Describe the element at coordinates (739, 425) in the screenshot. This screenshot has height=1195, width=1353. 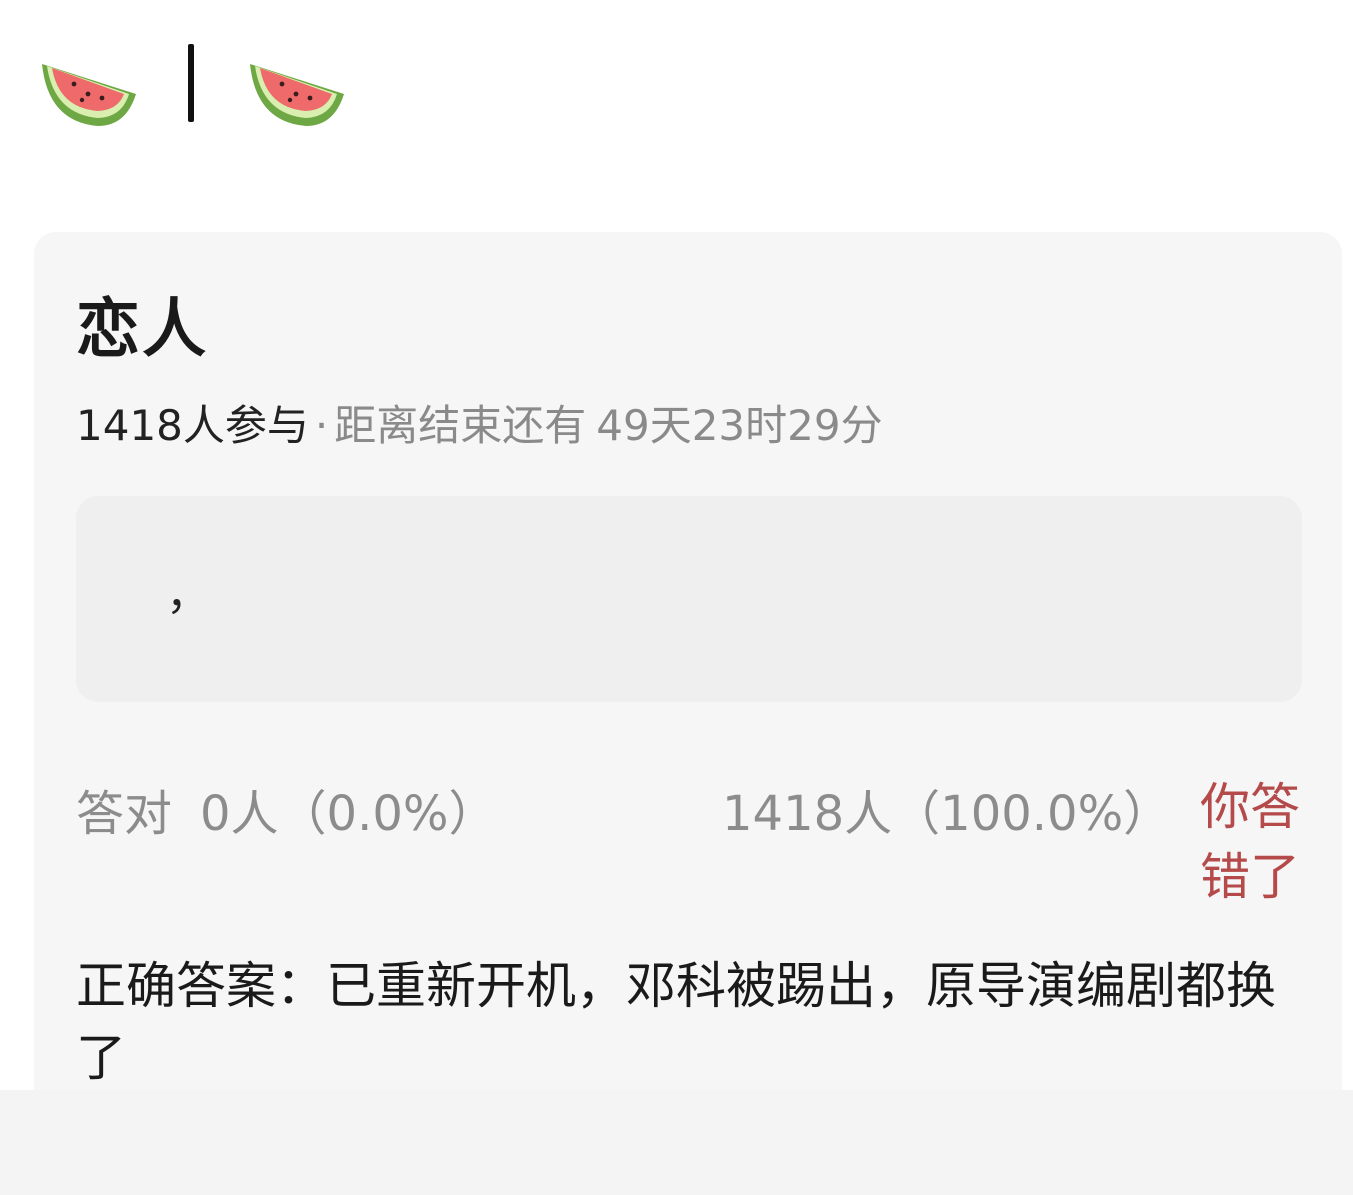
I see `deadline-countdown: 49天23时29分` at that location.